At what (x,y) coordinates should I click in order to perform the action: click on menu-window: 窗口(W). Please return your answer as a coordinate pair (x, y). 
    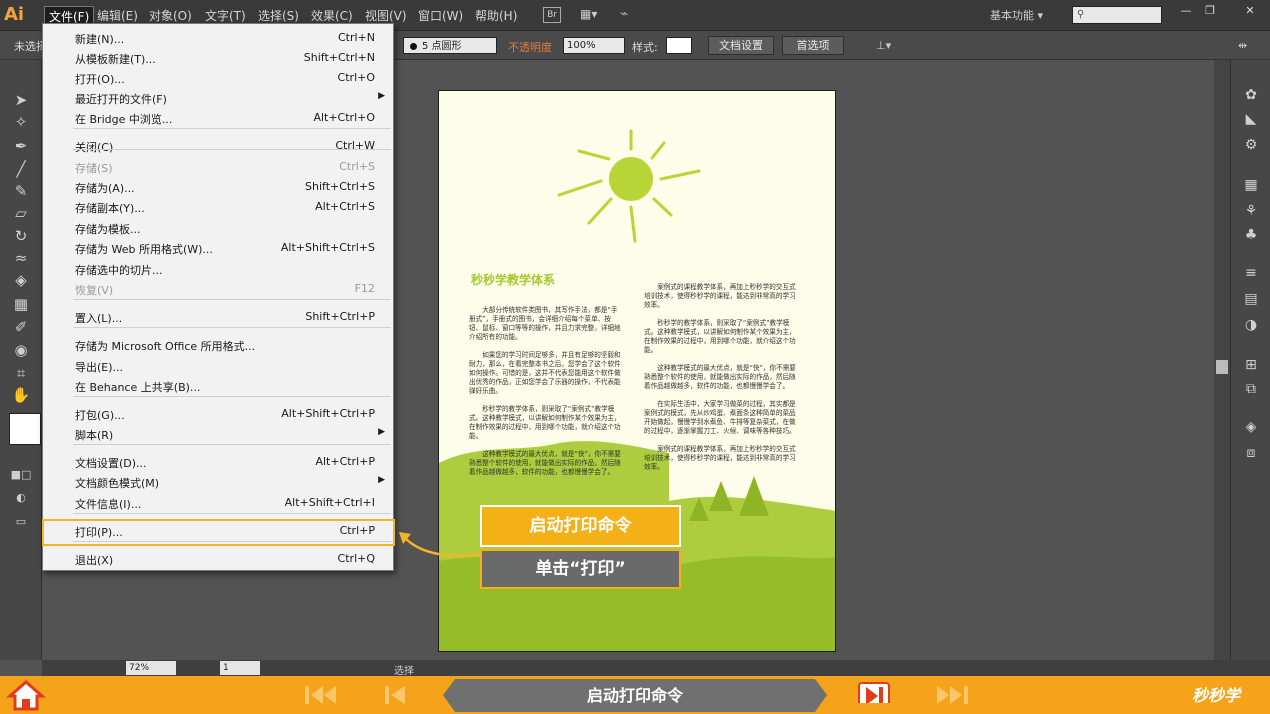
    Looking at the image, I should click on (440, 16).